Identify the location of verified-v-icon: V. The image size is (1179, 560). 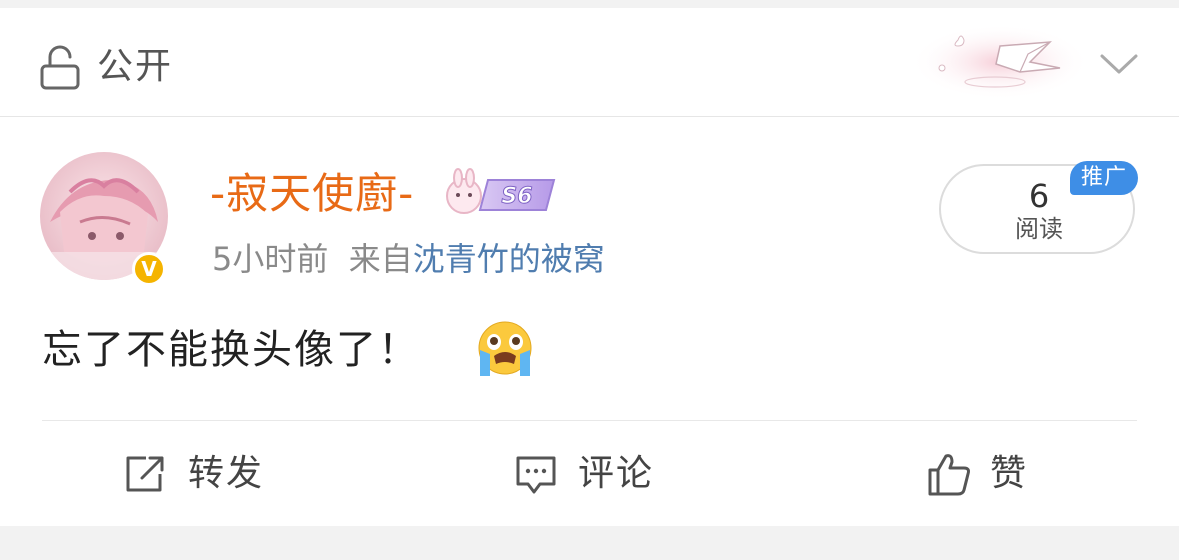
(149, 269).